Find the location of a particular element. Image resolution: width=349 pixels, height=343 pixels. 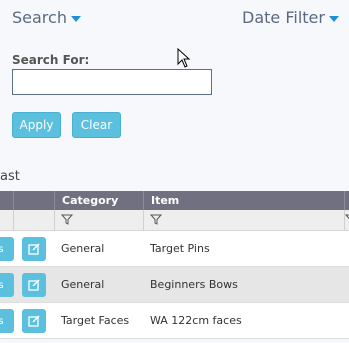

search-for-label: Search For: is located at coordinates (51, 60).